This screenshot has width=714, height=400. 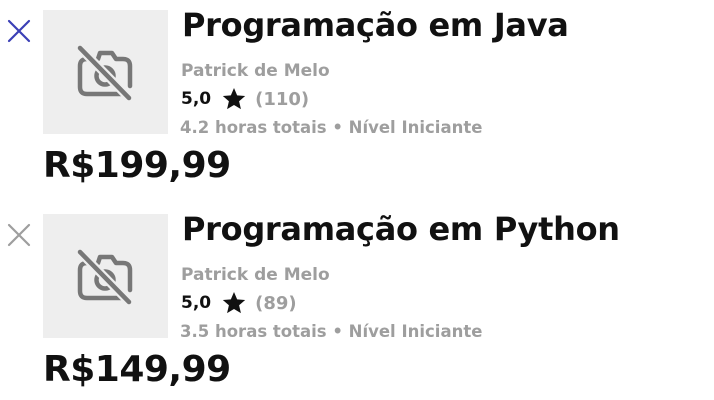 What do you see at coordinates (137, 369) in the screenshot?
I see `course-price: R$149,99` at bounding box center [137, 369].